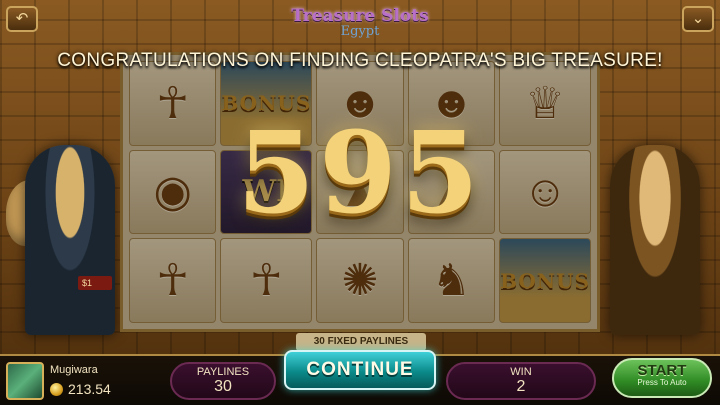 Image resolution: width=720 pixels, height=405 pixels. I want to click on back-arrow-icon: ↶, so click(22, 18).